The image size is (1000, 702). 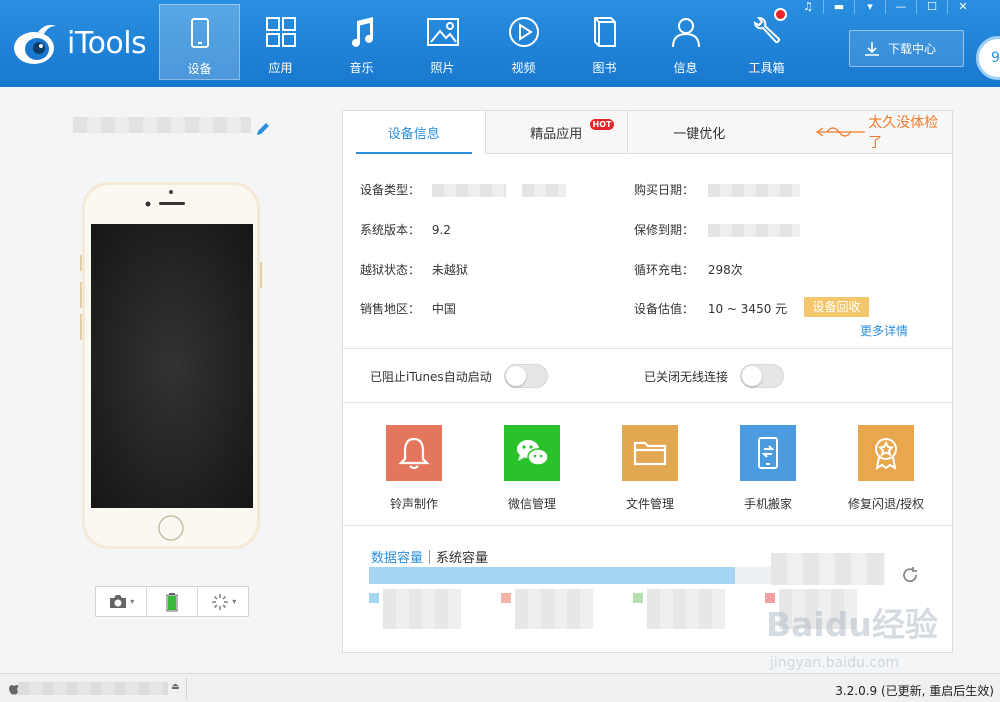 What do you see at coordinates (186, 688) in the screenshot?
I see `separator` at bounding box center [186, 688].